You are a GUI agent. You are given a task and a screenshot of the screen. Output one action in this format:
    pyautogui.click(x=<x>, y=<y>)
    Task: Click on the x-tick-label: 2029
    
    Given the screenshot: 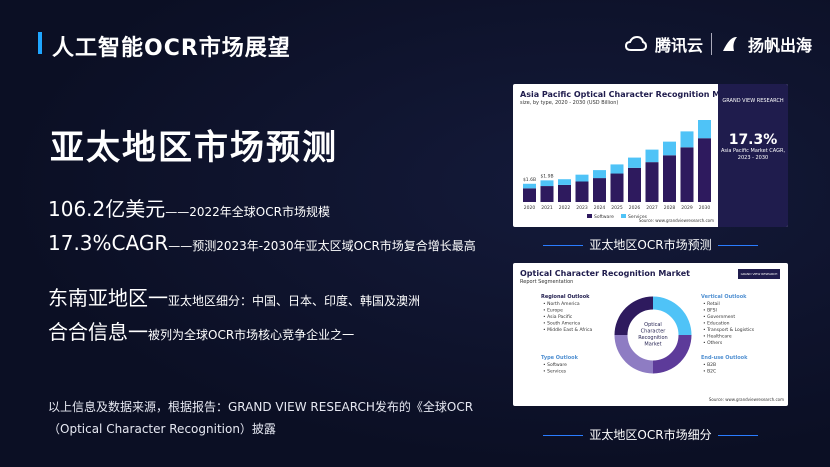 What is the action you would take?
    pyautogui.click(x=687, y=208)
    